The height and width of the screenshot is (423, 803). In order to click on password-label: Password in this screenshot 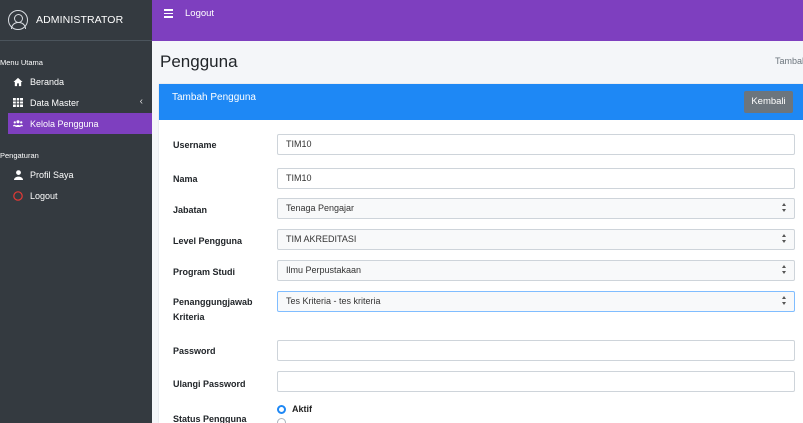, I will do `click(194, 351)`.